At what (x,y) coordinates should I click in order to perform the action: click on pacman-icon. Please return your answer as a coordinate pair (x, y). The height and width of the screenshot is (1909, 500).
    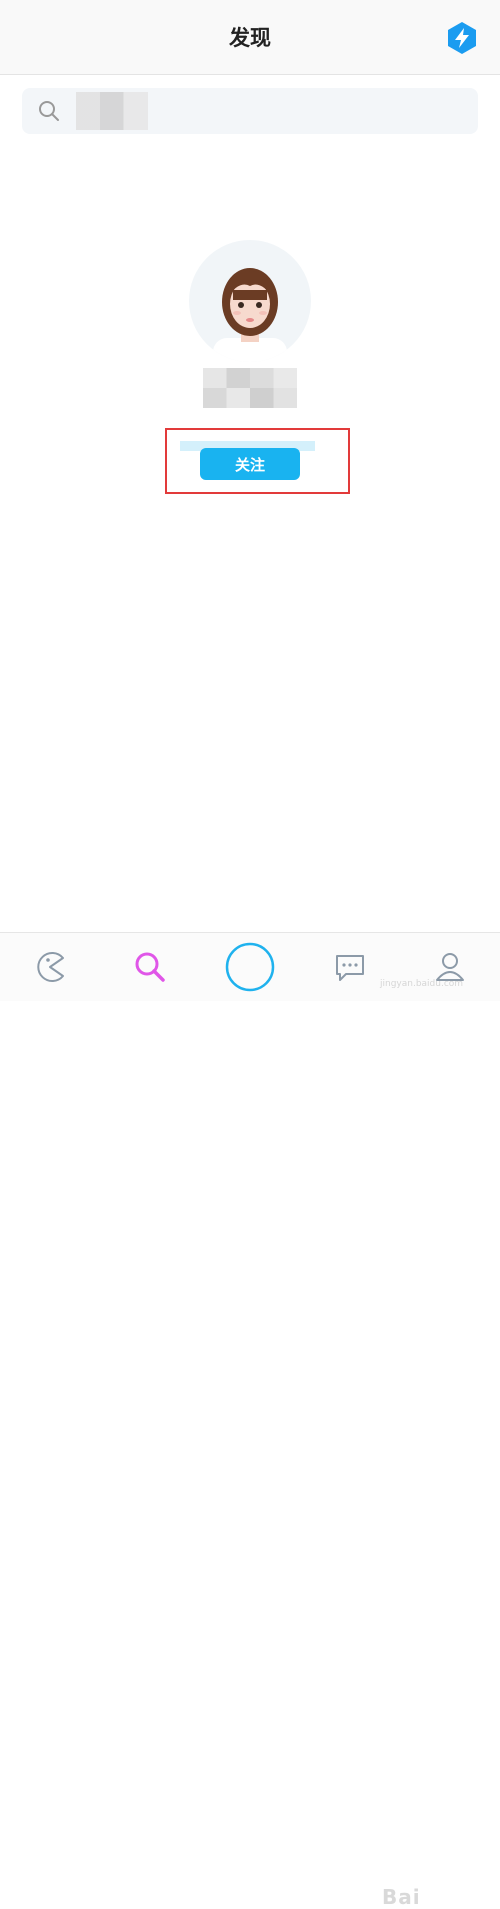
    Looking at the image, I should click on (50, 967).